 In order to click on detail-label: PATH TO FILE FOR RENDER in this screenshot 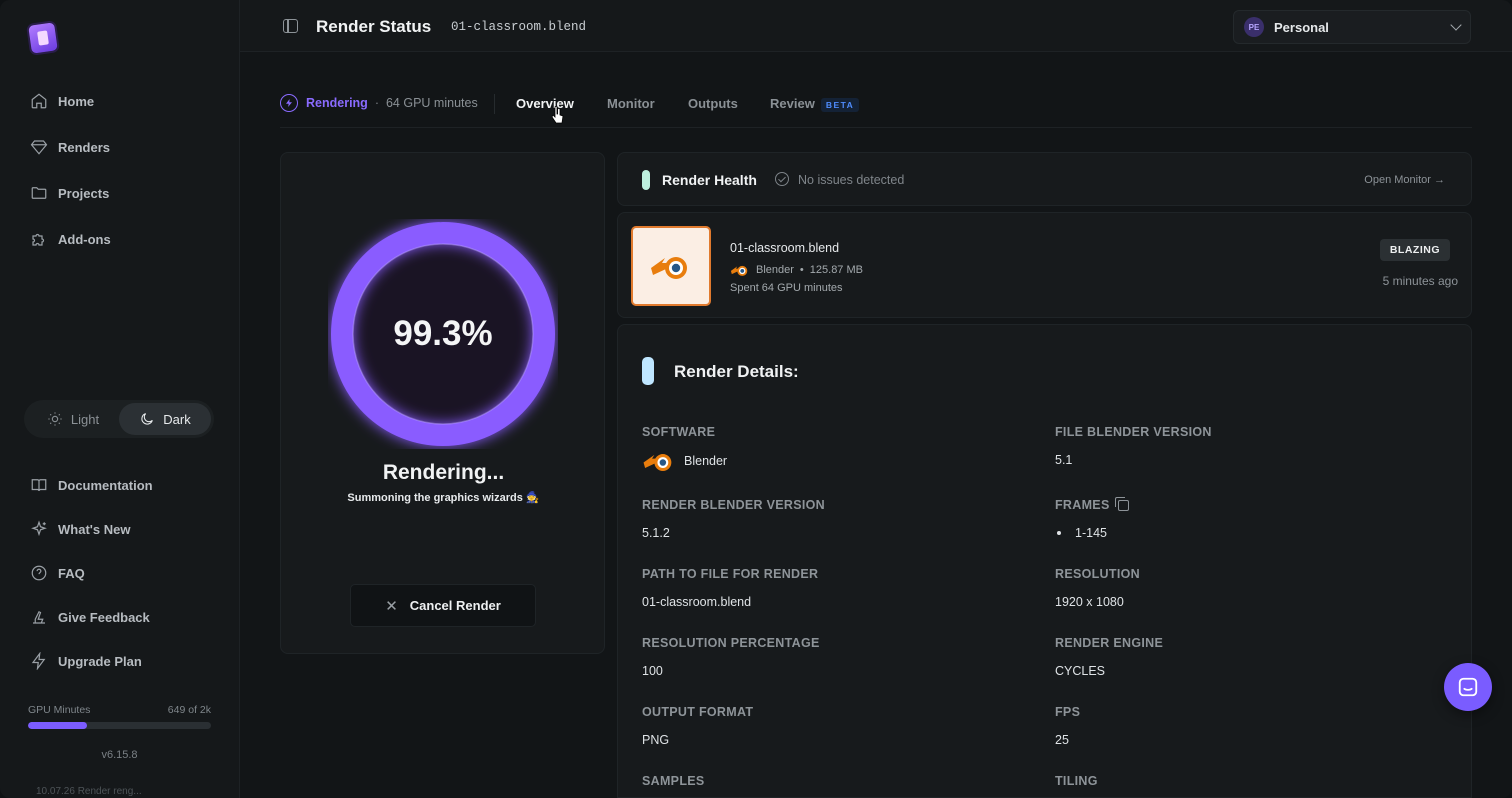, I will do `click(730, 574)`.